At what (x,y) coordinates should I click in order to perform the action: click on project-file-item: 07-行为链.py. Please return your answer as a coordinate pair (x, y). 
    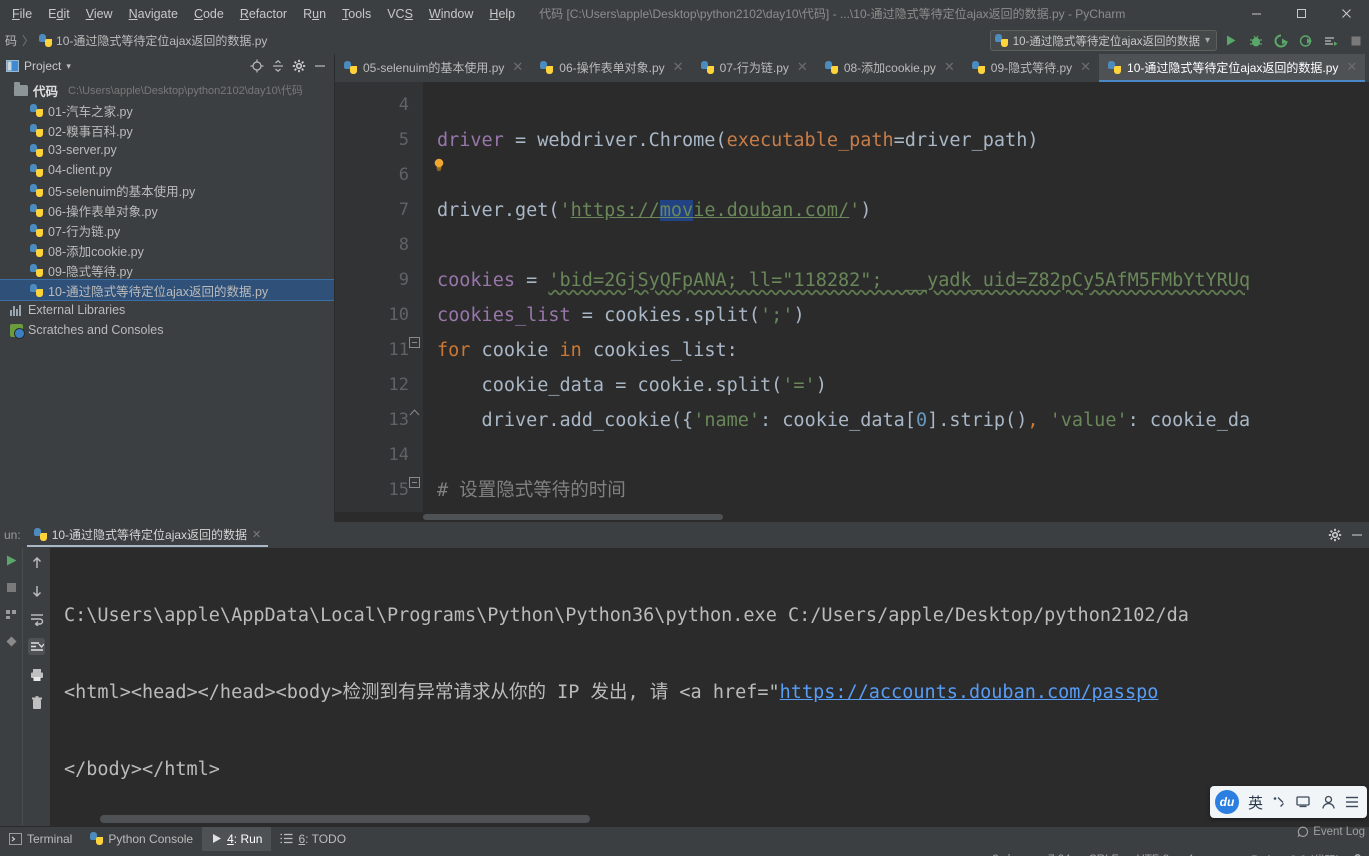
    Looking at the image, I should click on (167, 230).